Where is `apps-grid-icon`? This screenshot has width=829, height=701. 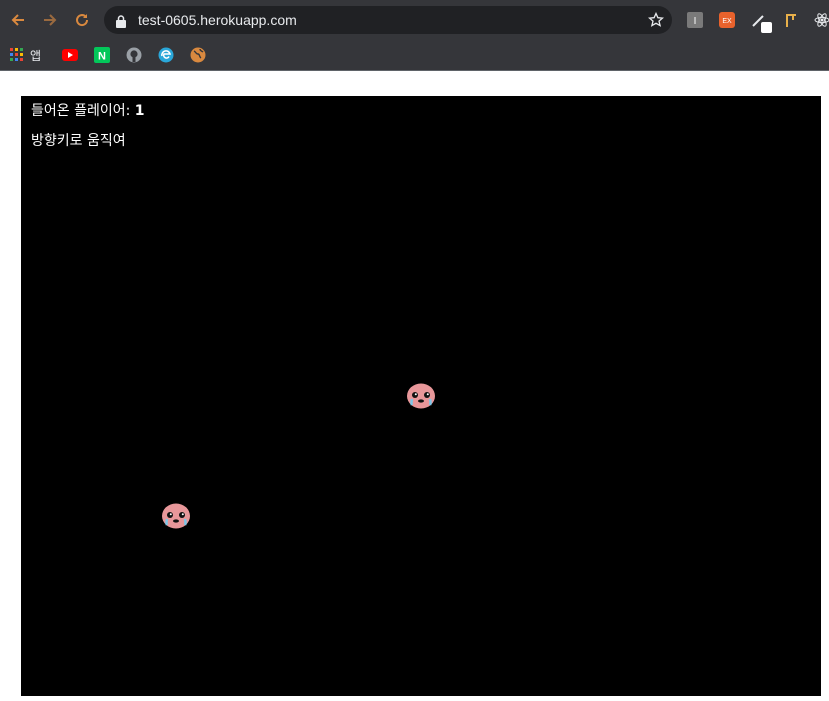
apps-grid-icon is located at coordinates (16, 54).